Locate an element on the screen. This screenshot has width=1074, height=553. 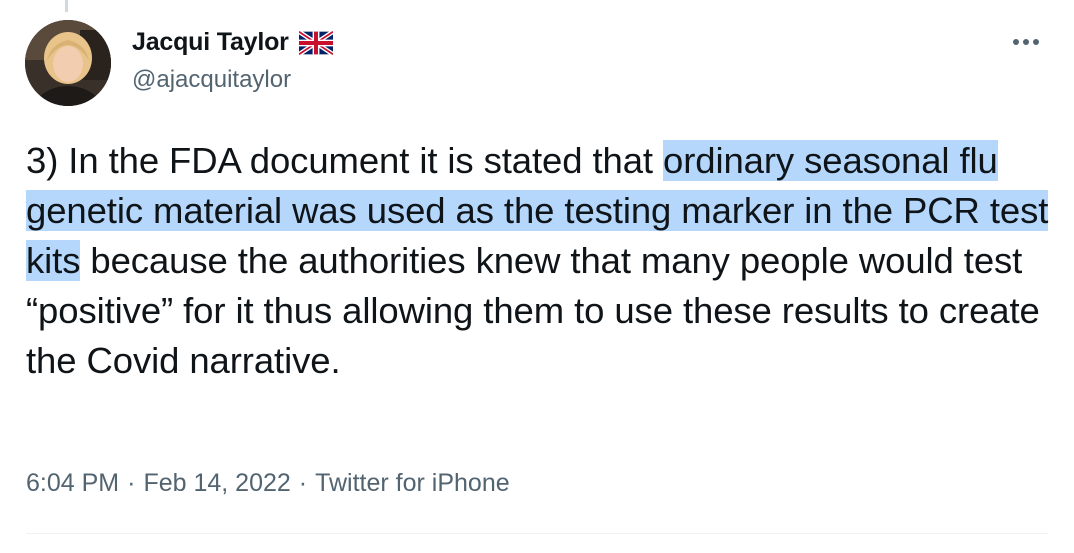
tweet-text-part1: 3) In the FDA document it is stated that is located at coordinates (345, 160).